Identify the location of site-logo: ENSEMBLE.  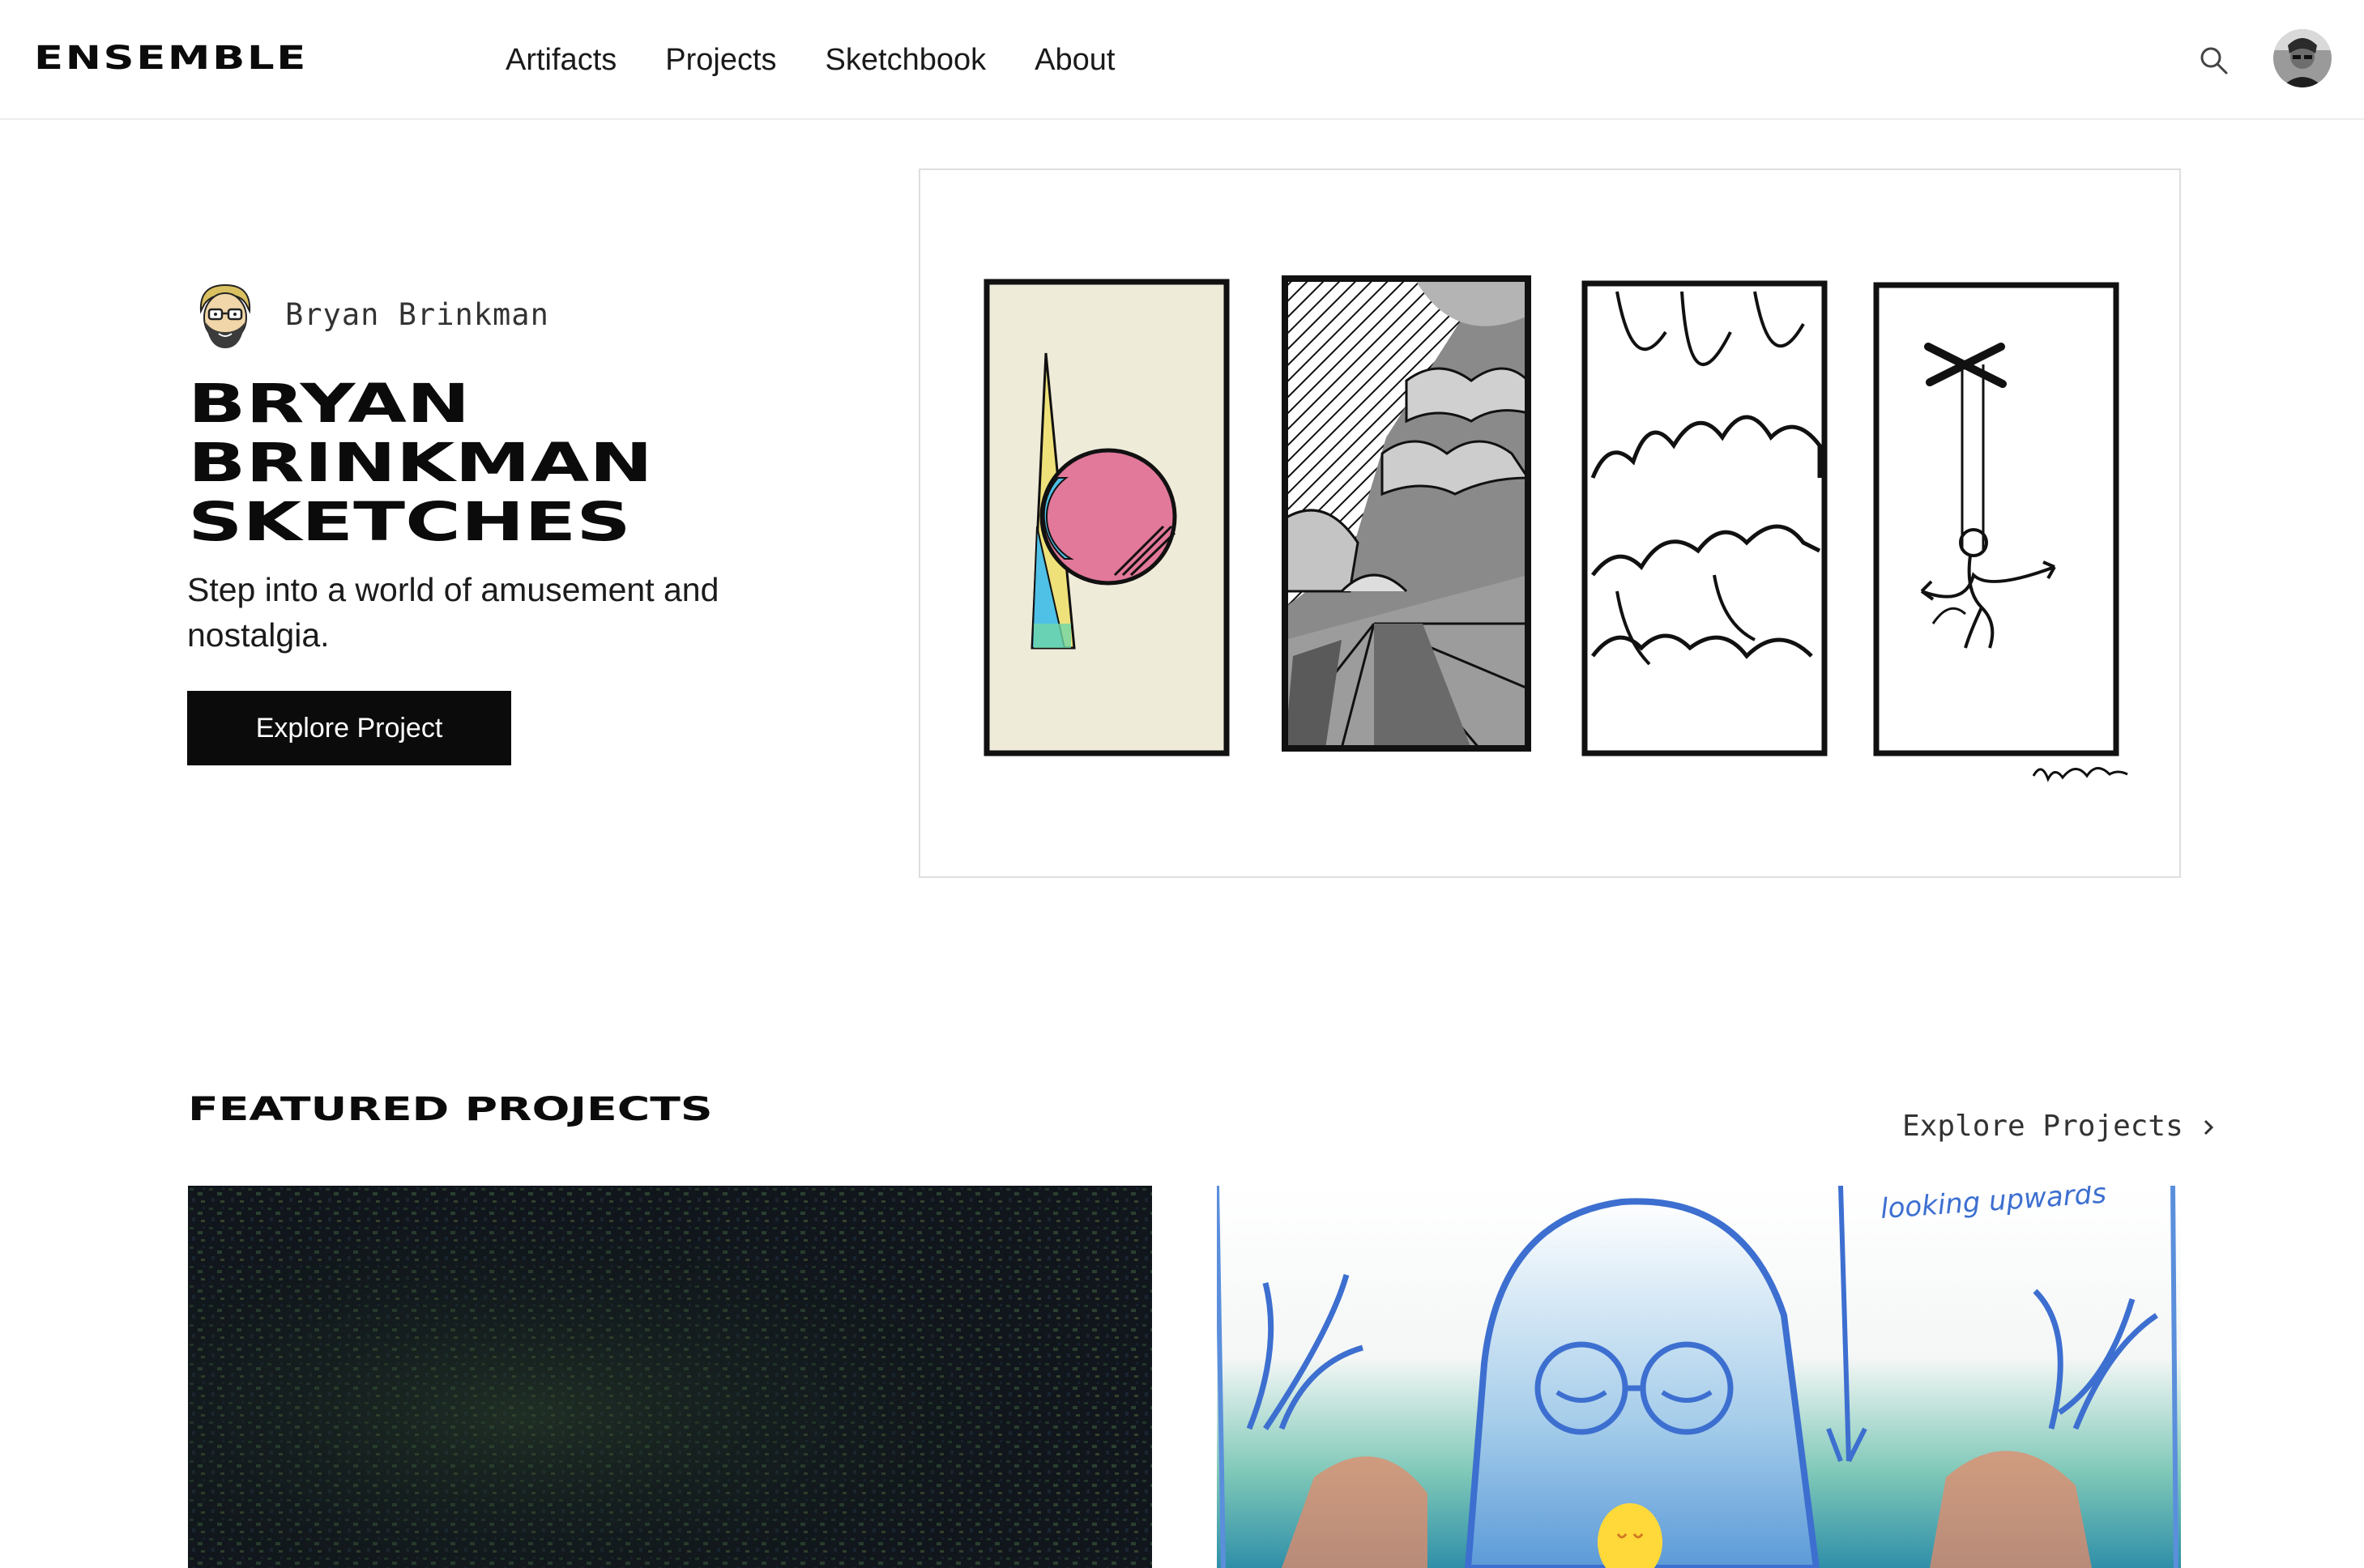
(171, 58).